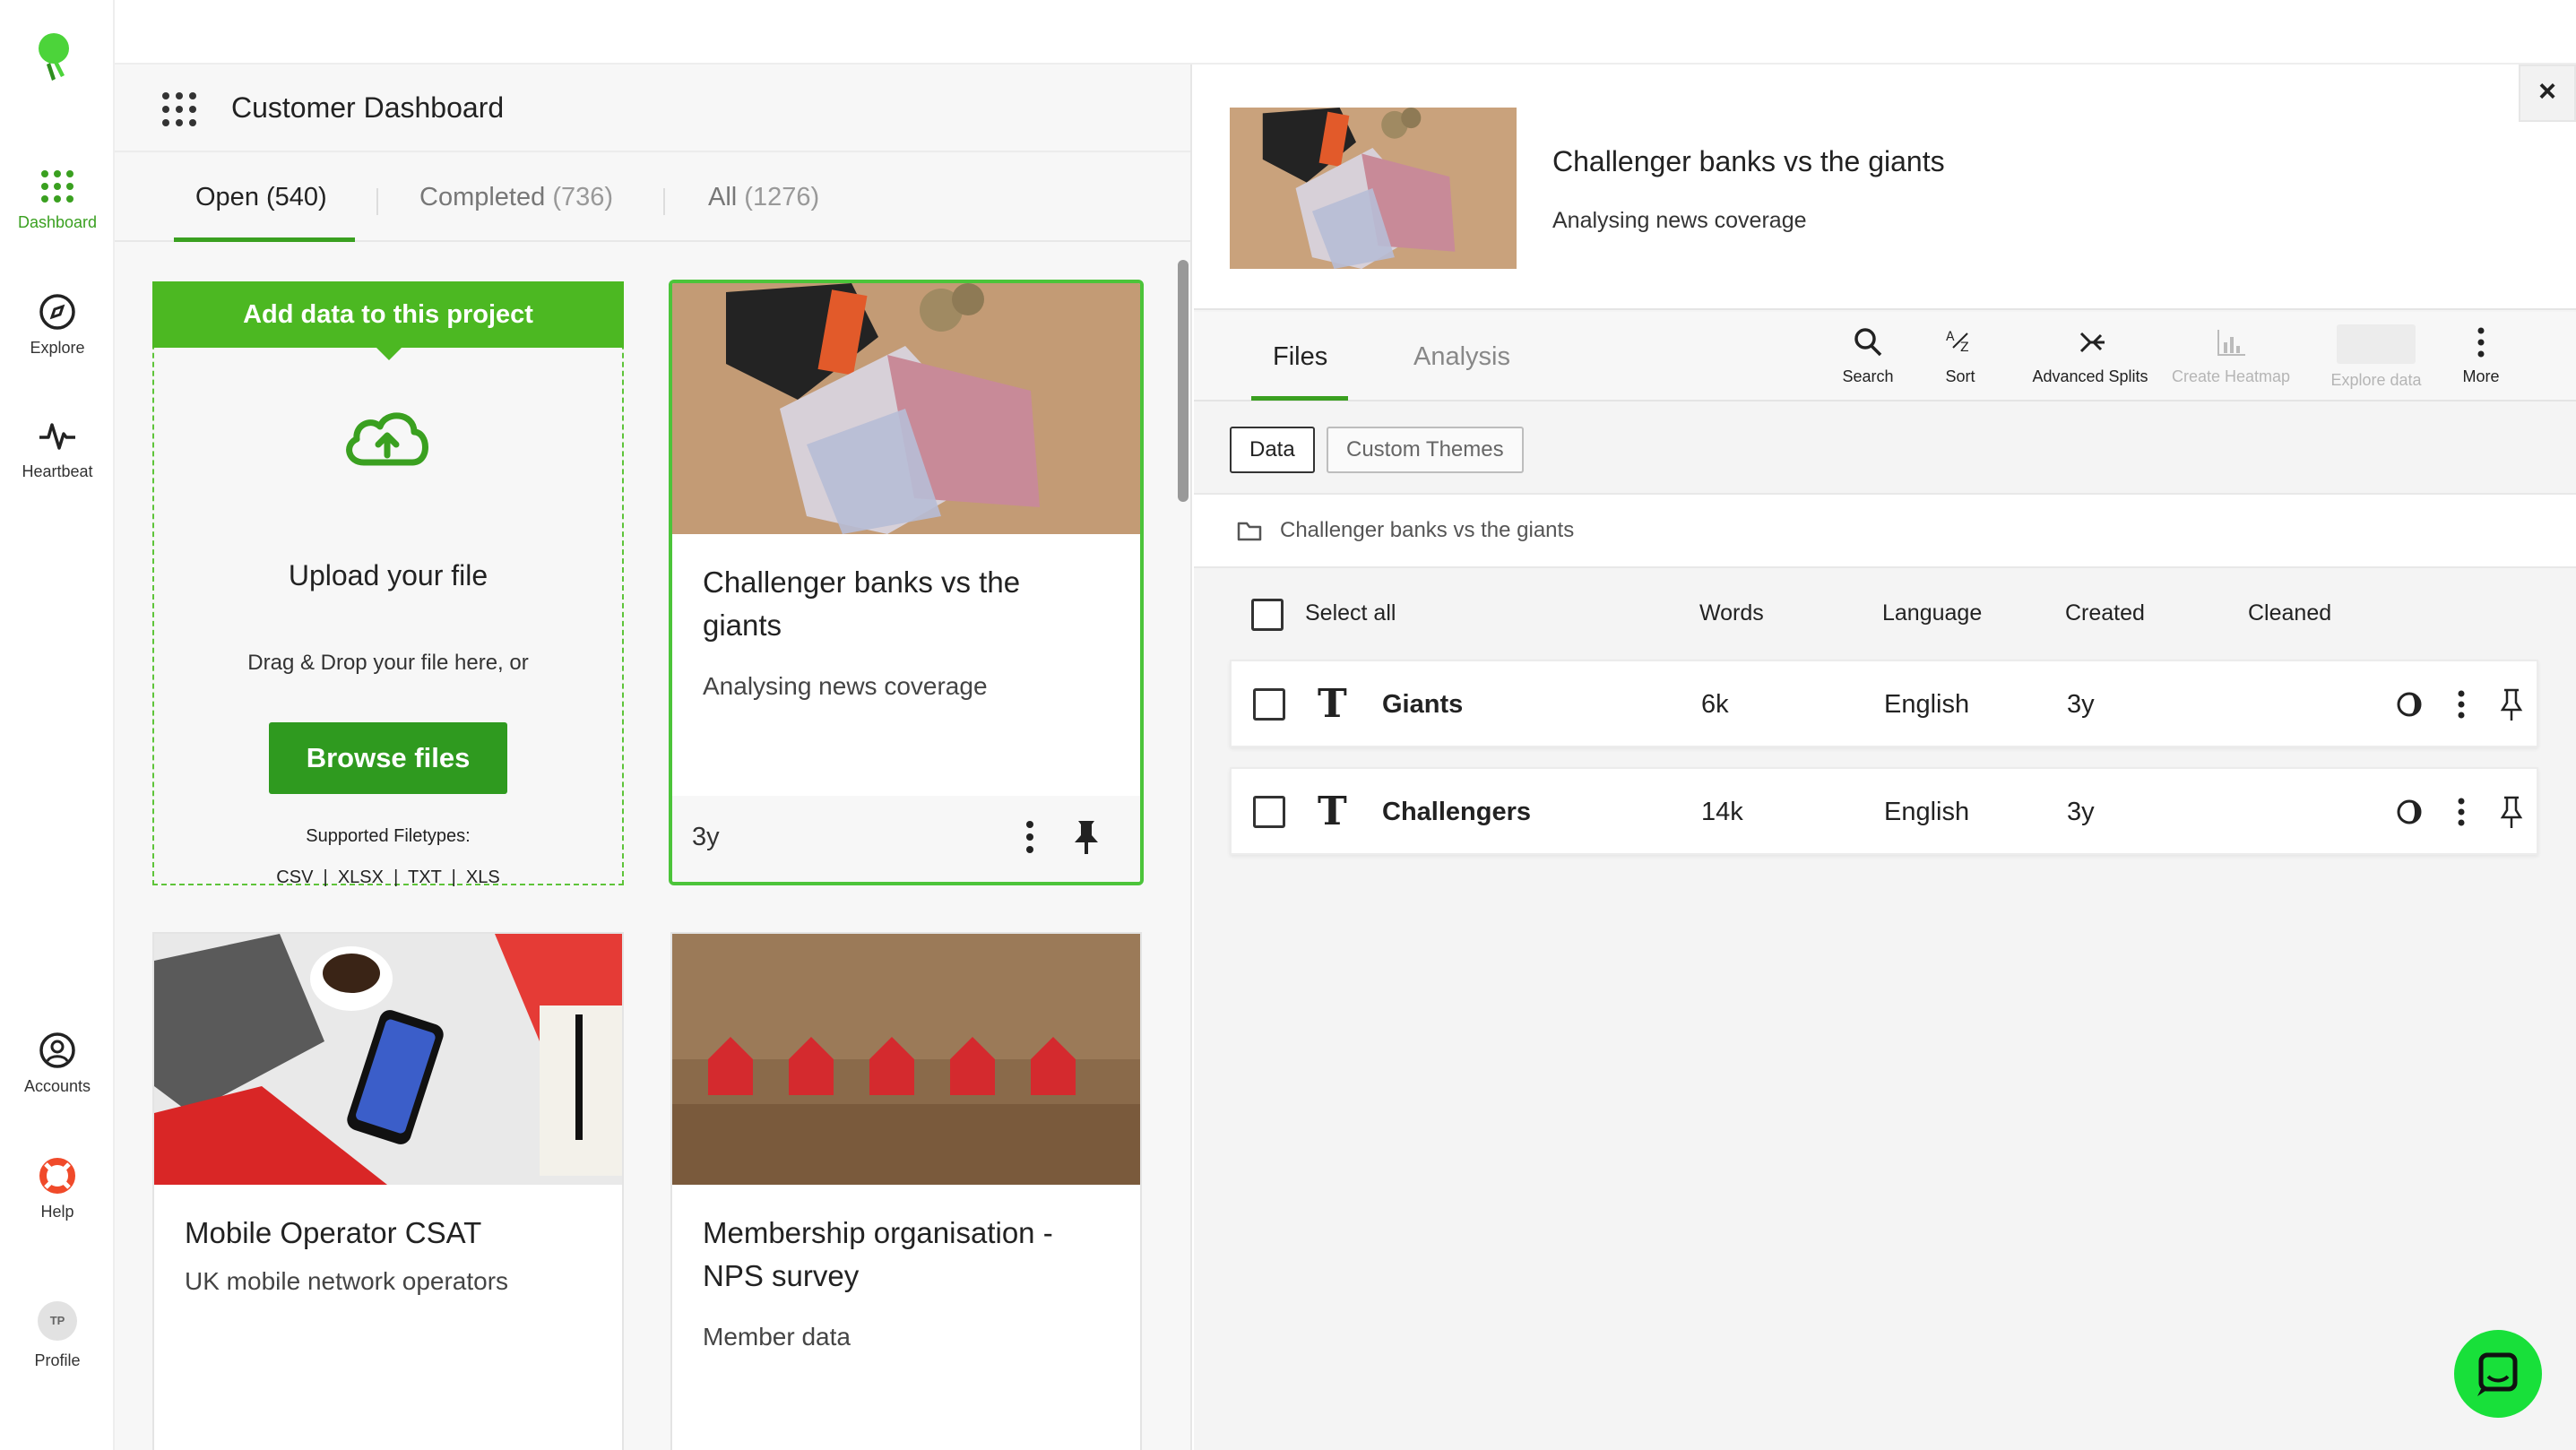  What do you see at coordinates (583, 197) in the screenshot?
I see `tab-completed-count: (736)` at bounding box center [583, 197].